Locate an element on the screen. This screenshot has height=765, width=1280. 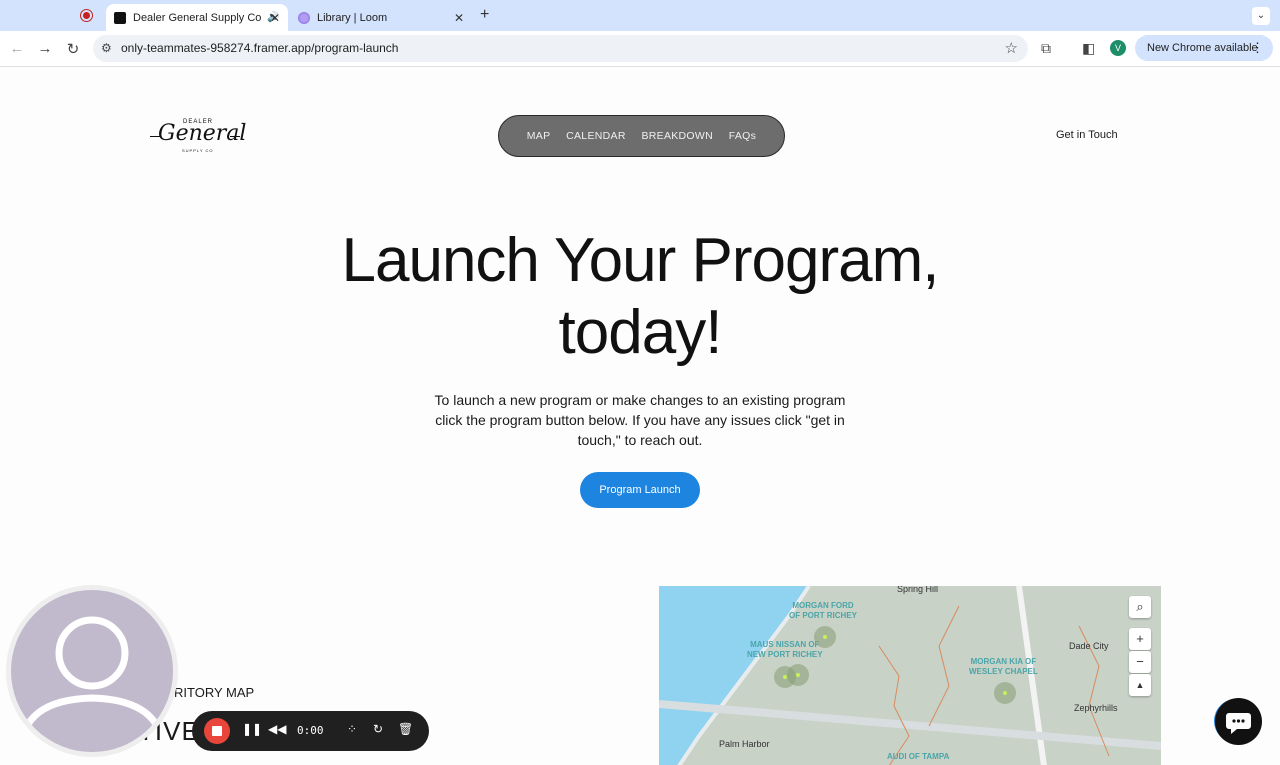
hero-line-1: Launch Your Program, is located at coordinates (640, 260).